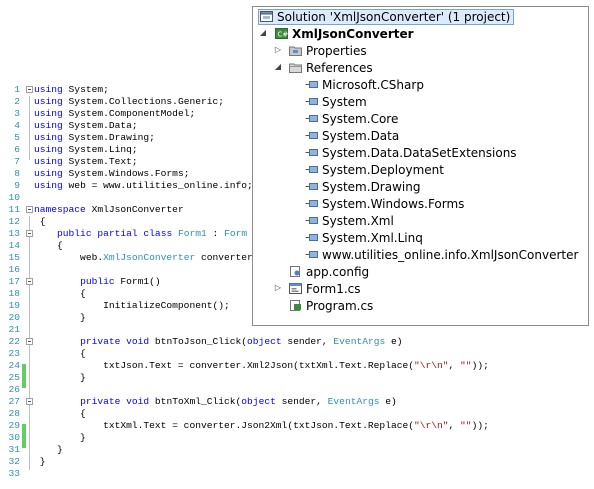 The image size is (594, 489). What do you see at coordinates (295, 68) in the screenshot?
I see `folder-icon` at bounding box center [295, 68].